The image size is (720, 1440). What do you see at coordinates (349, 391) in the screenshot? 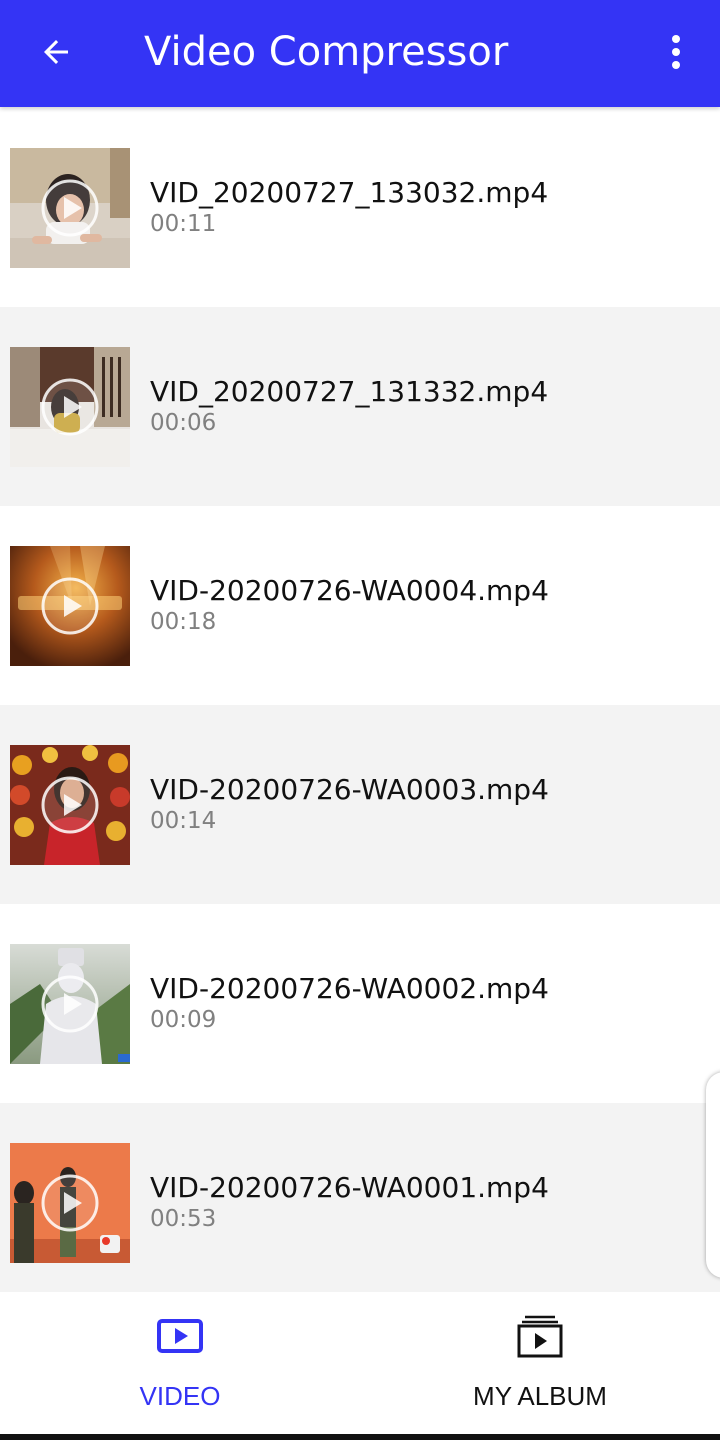
I see `video-file-name: VID_20200727_131332.mp4` at bounding box center [349, 391].